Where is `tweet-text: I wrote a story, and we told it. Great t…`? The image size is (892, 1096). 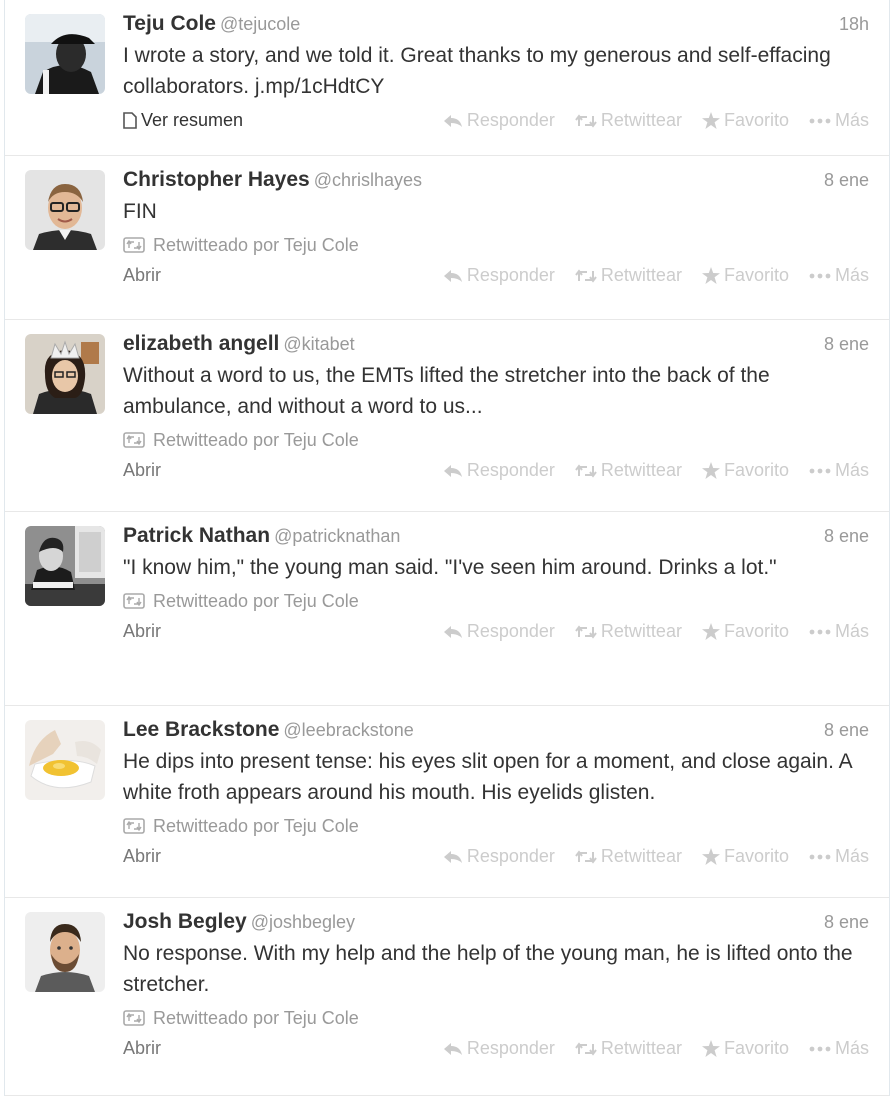
tweet-text: I wrote a story, and we told it. Great t… is located at coordinates (477, 71).